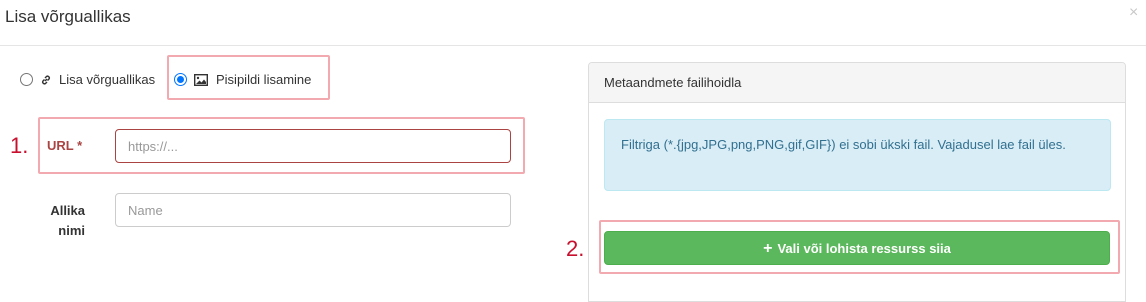 The width and height of the screenshot is (1146, 302). I want to click on mode-option-thumbnail: Pisipildi lisamine, so click(242, 79).